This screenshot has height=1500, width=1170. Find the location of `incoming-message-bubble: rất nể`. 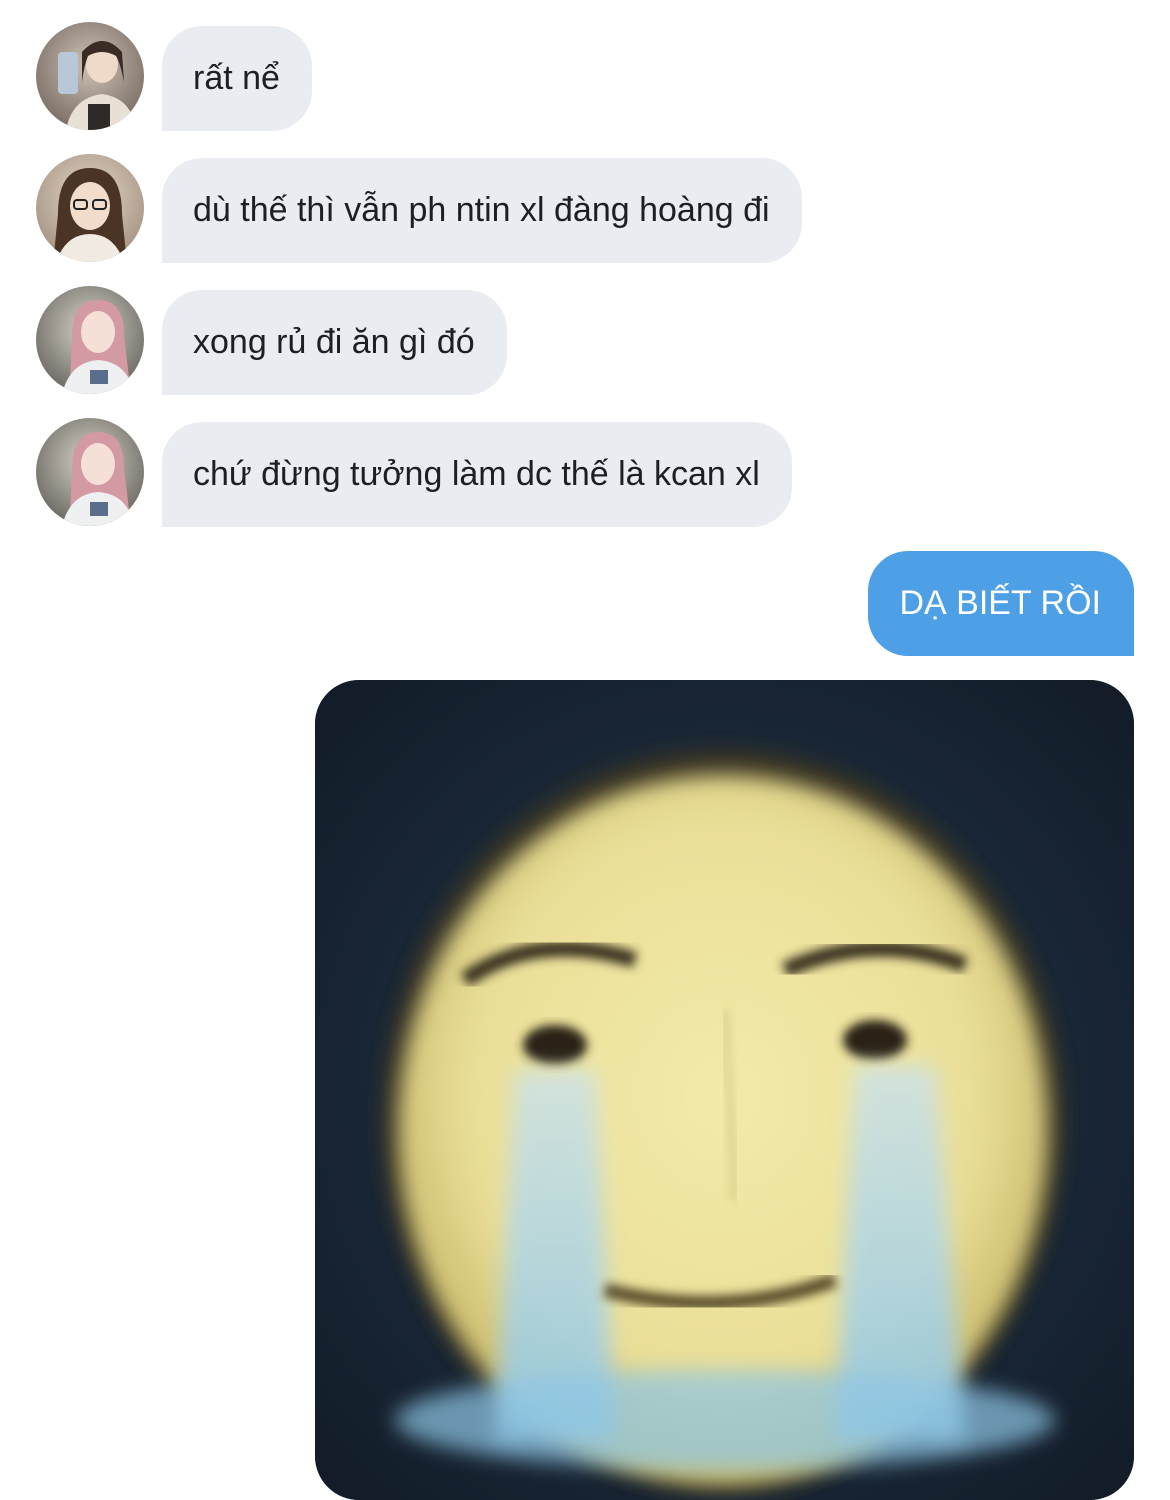

incoming-message-bubble: rất nể is located at coordinates (237, 78).